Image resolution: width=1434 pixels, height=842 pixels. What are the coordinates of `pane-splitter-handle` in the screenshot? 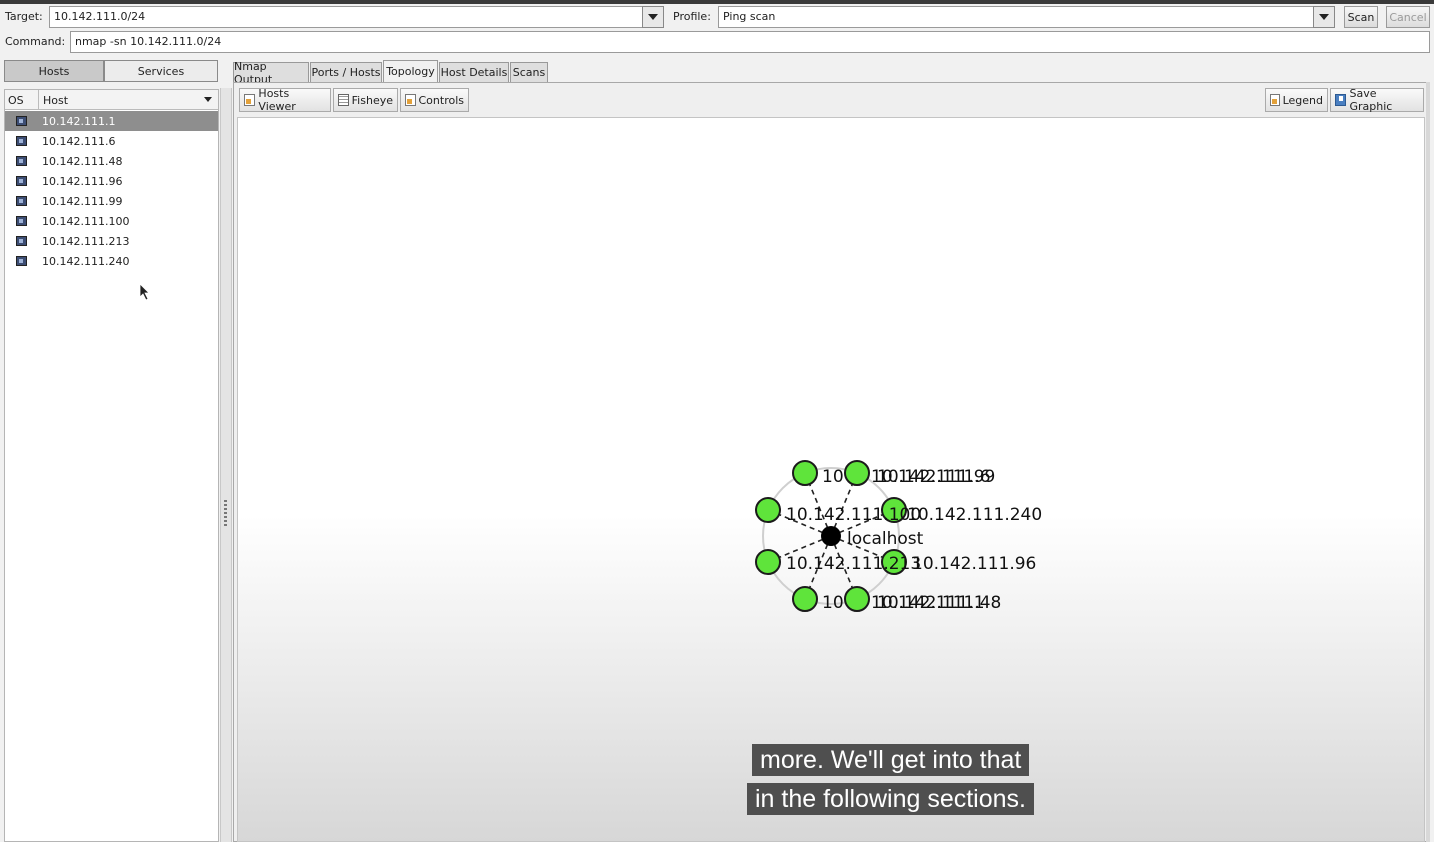 It's located at (226, 465).